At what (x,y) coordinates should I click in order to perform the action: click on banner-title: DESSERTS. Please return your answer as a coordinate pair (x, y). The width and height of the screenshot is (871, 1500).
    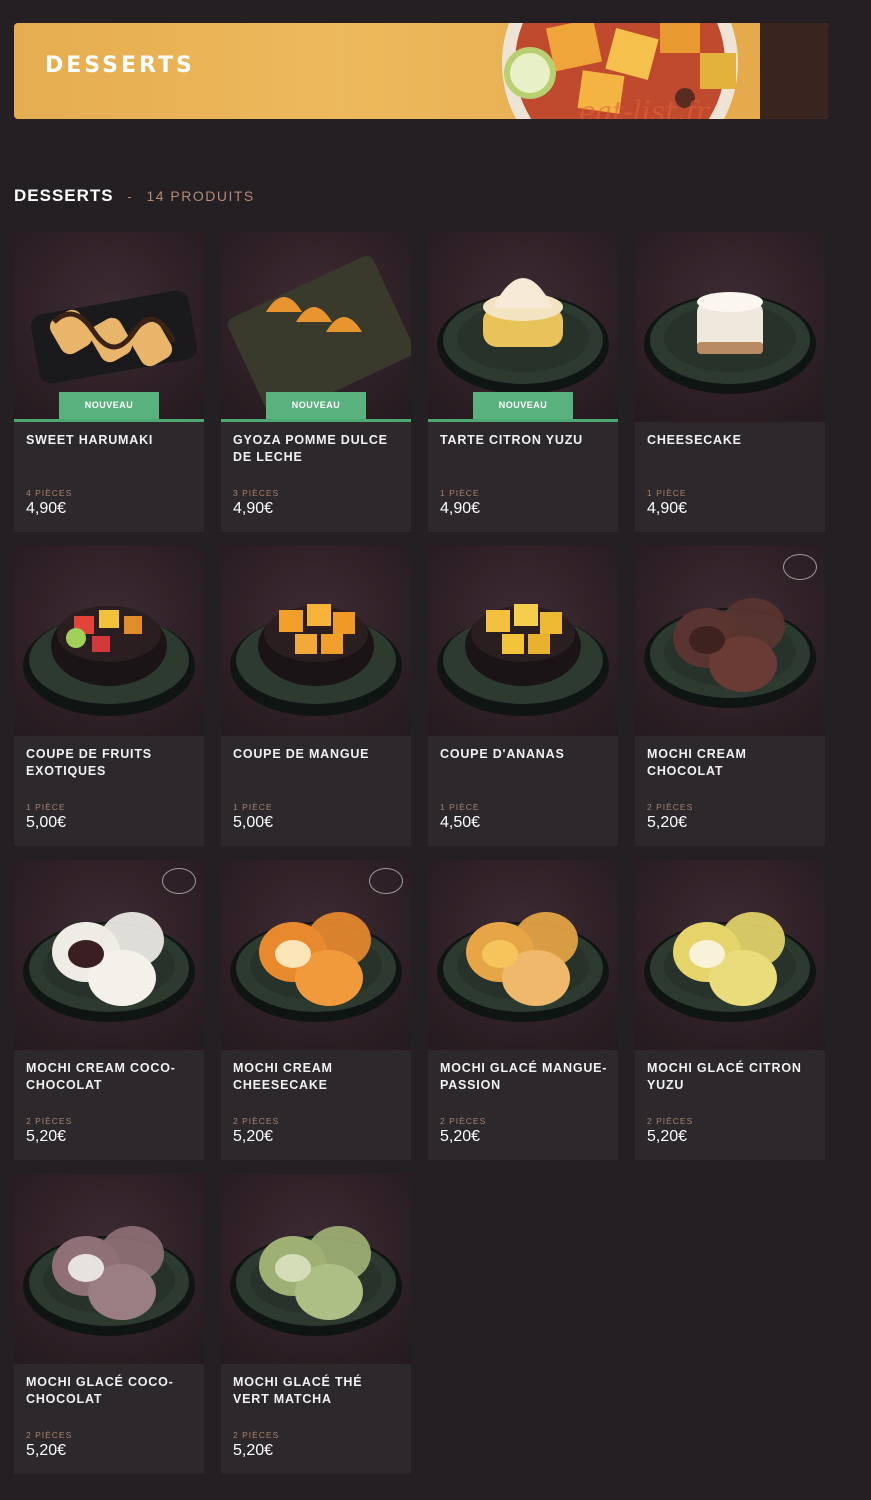
    Looking at the image, I should click on (120, 65).